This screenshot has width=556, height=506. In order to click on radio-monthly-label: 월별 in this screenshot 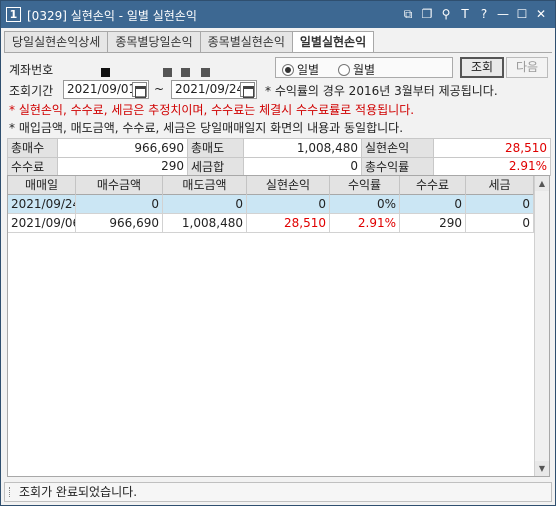, I will do `click(364, 70)`.